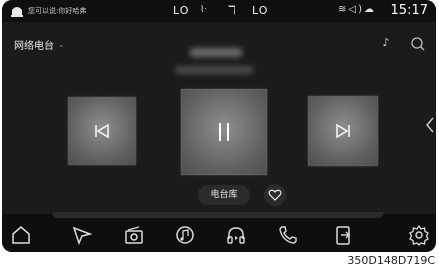 This screenshot has width=439, height=268. I want to click on source-label: 网络电台, so click(34, 46).